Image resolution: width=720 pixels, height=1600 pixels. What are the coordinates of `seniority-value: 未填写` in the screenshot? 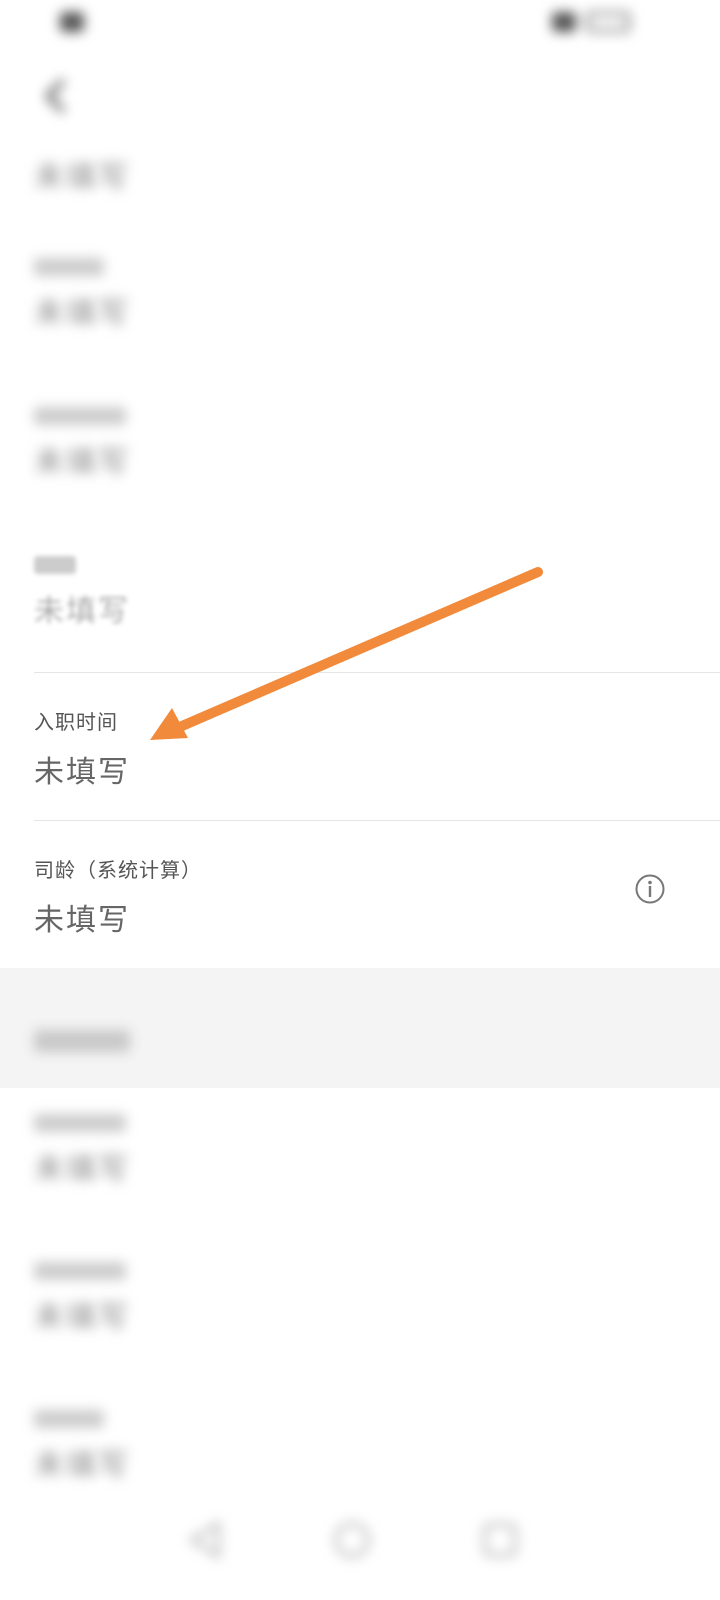 It's located at (82, 920).